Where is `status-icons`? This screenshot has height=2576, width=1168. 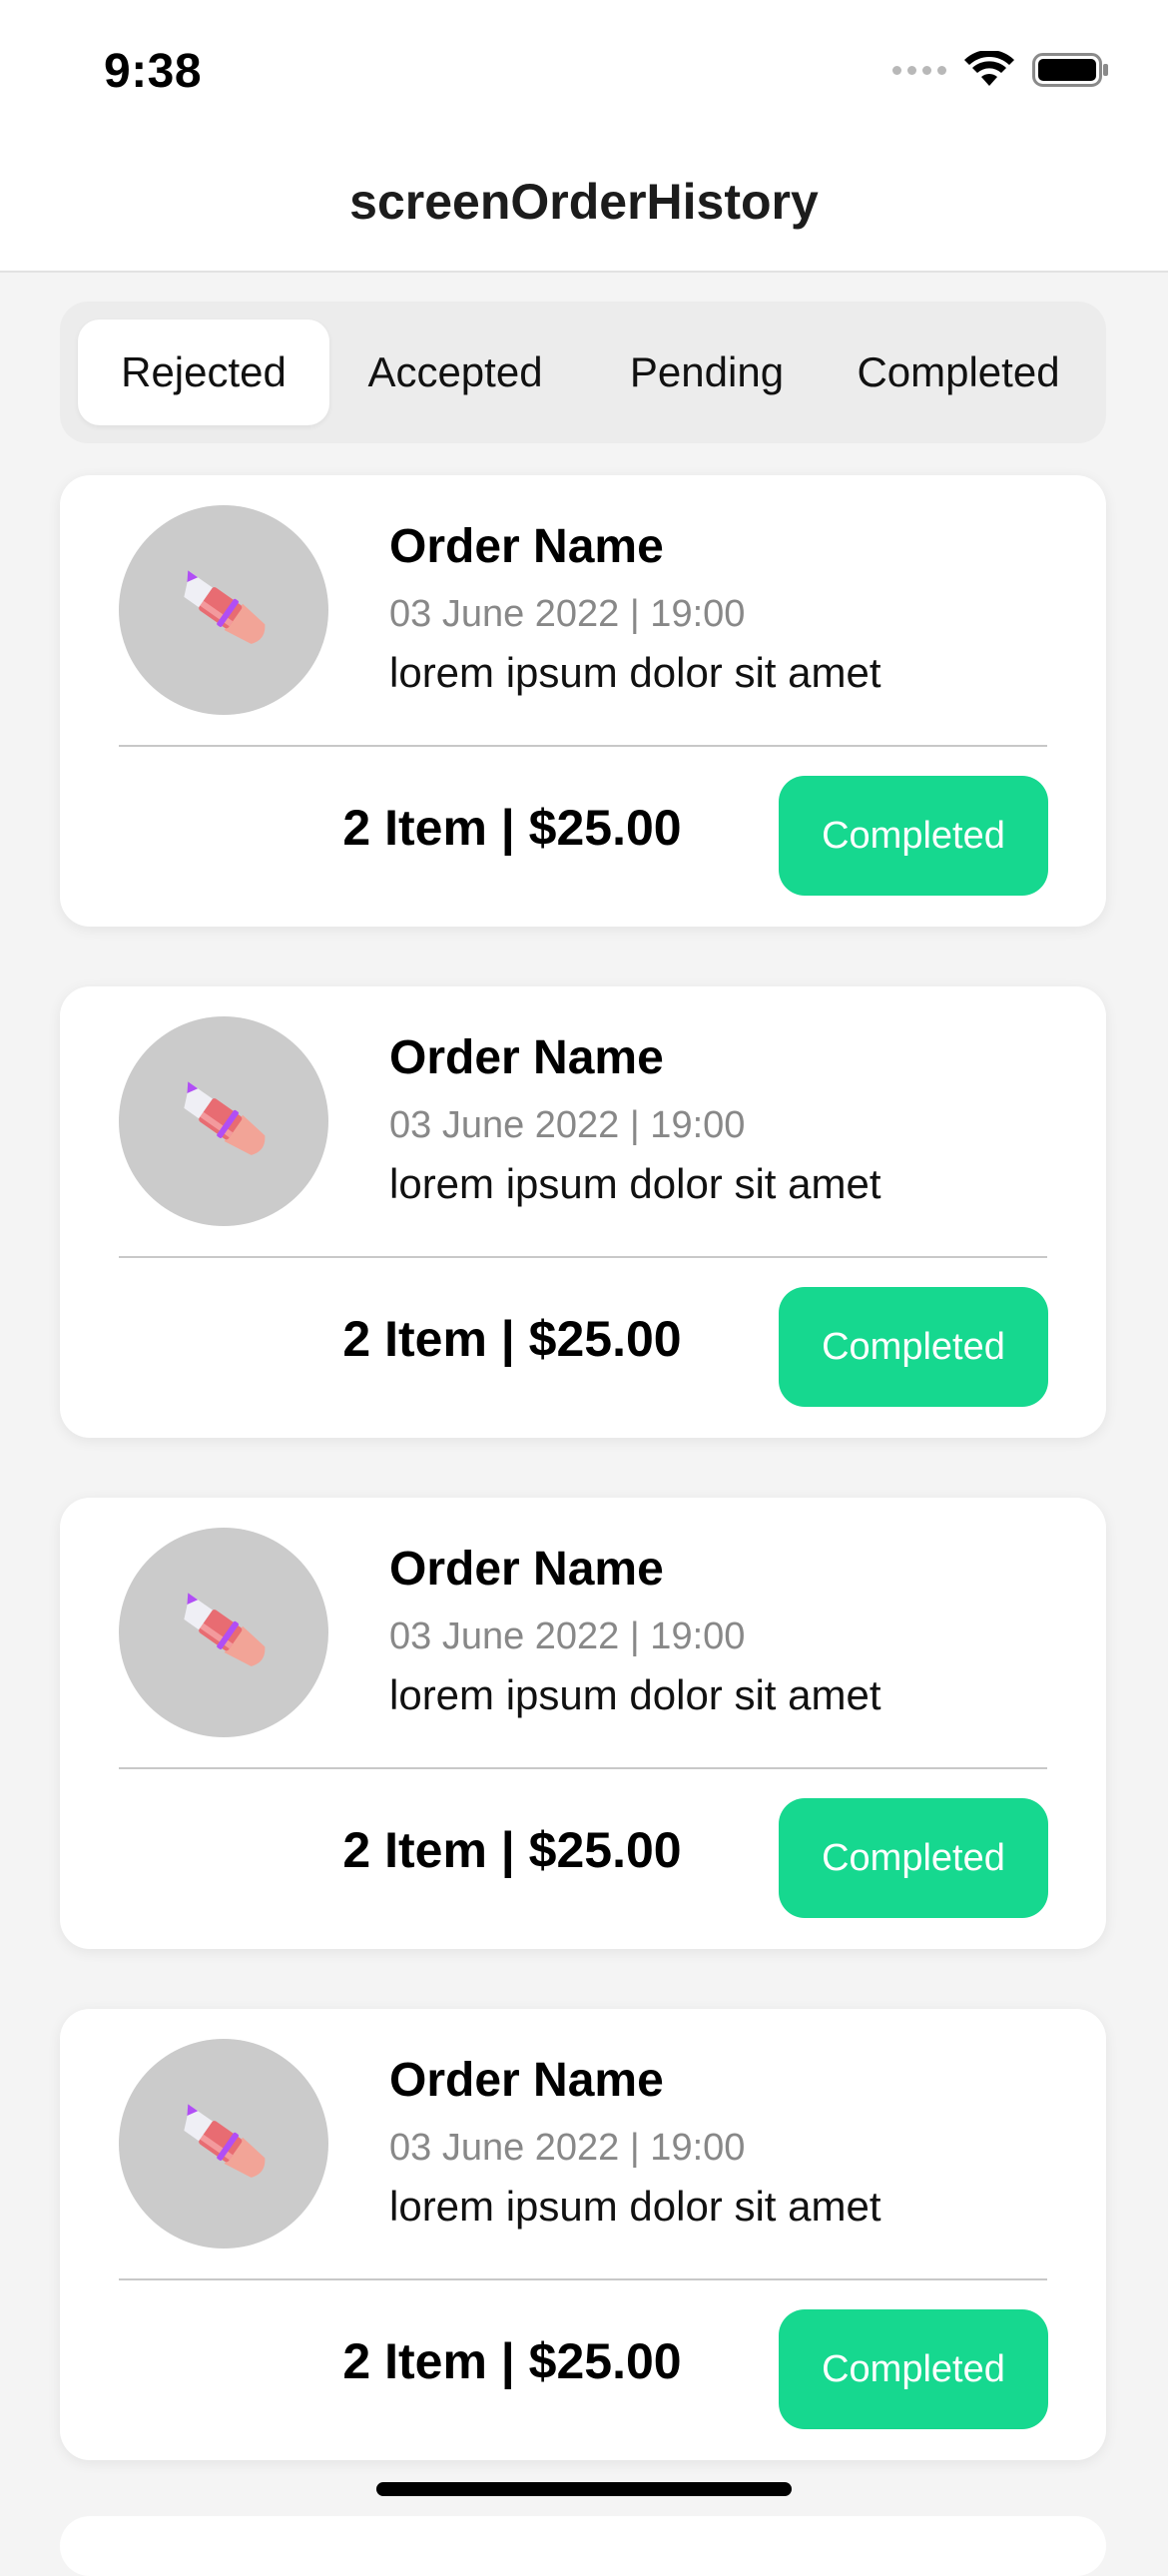
status-icons is located at coordinates (1001, 70).